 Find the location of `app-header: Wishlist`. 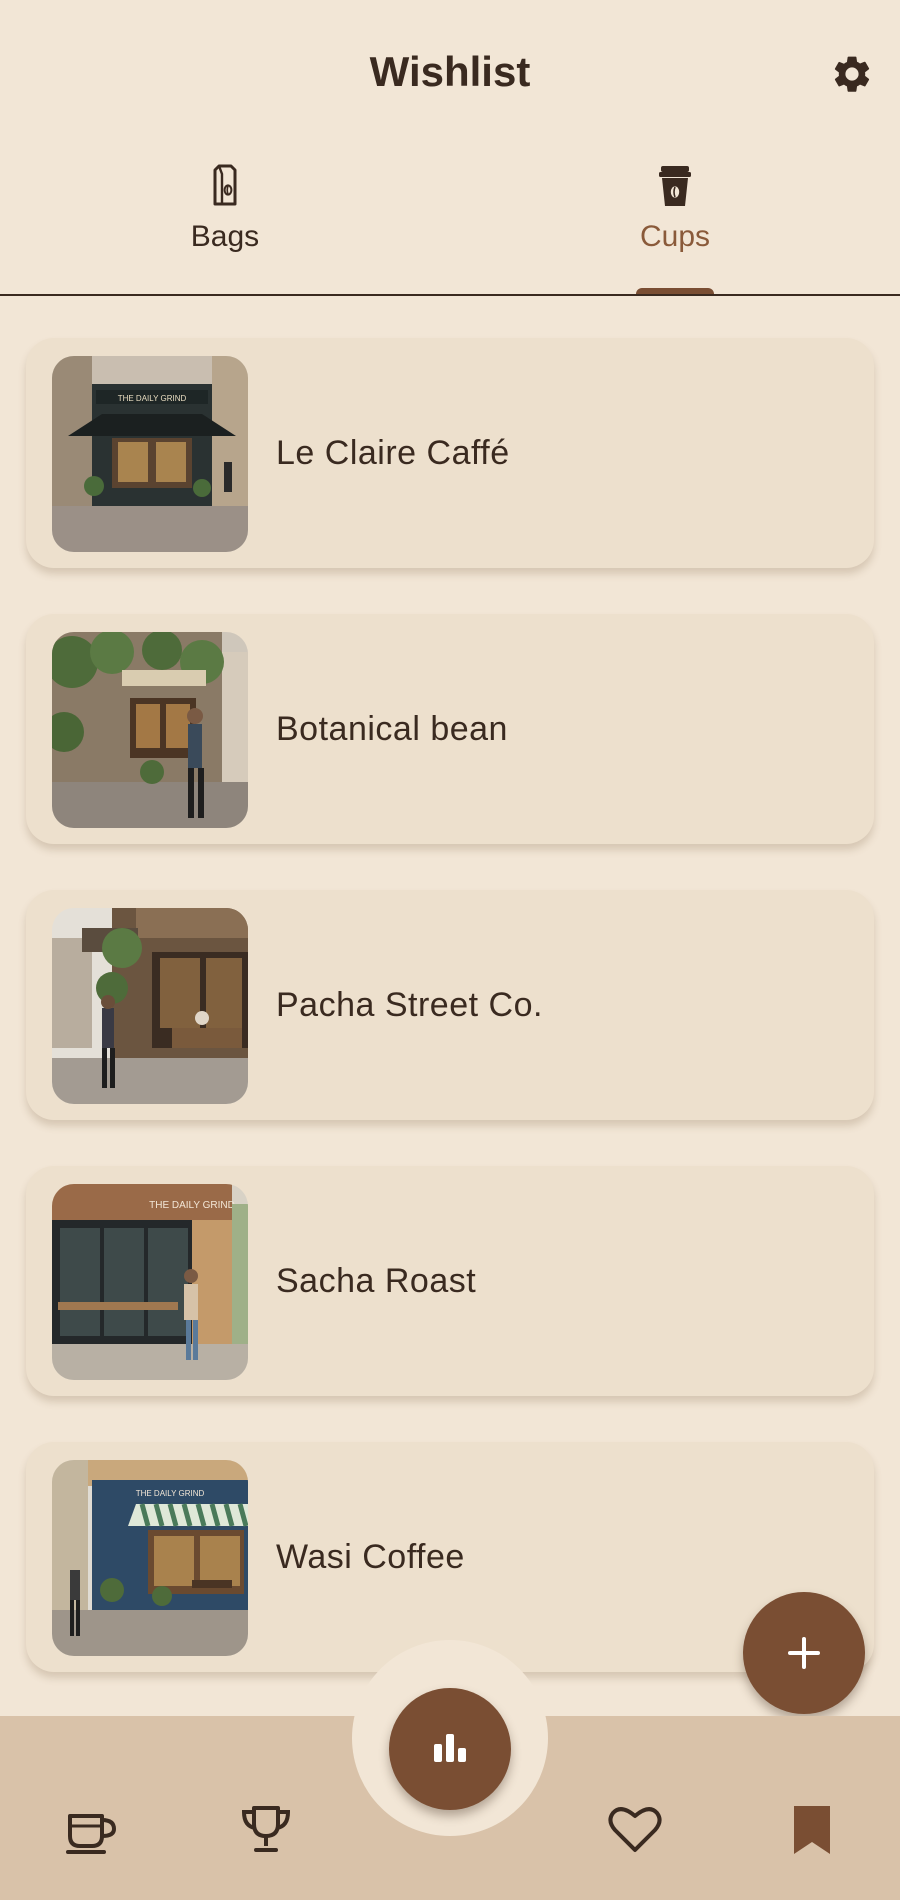

app-header: Wishlist is located at coordinates (450, 75).